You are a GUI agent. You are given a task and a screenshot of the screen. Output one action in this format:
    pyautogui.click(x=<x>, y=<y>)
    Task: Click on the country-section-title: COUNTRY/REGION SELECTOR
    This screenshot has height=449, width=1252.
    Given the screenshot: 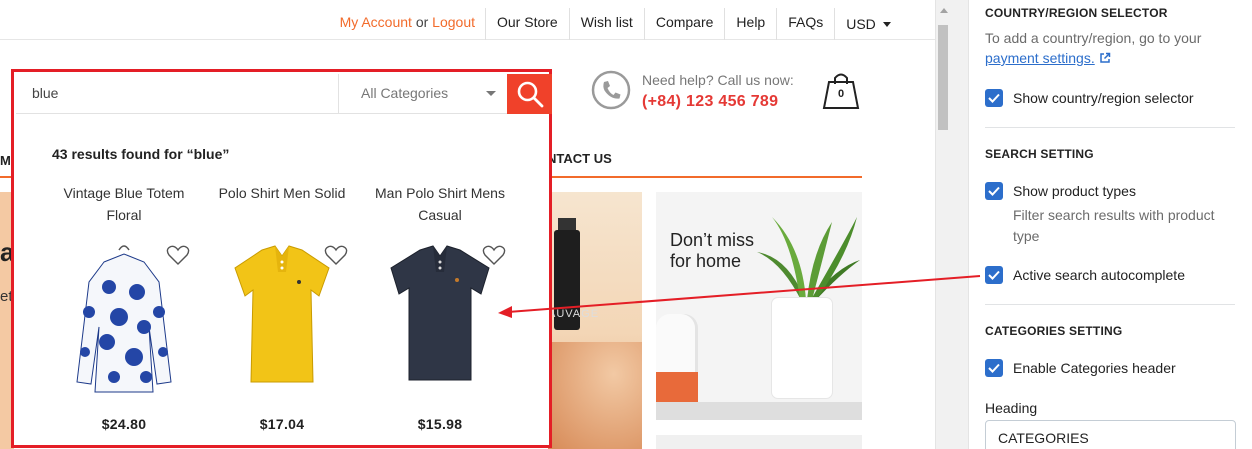 What is the action you would take?
    pyautogui.click(x=1076, y=13)
    